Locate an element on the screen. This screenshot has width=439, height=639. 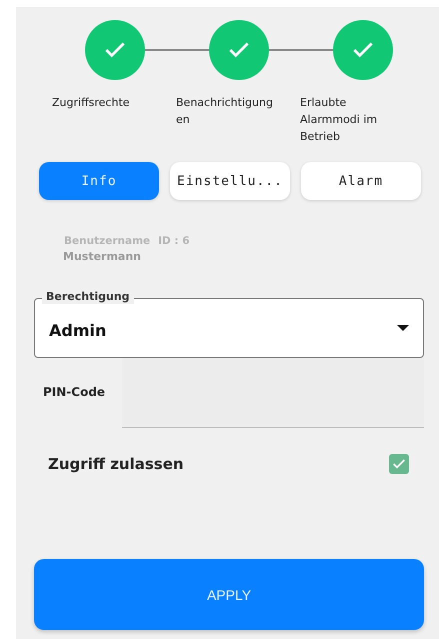
username-label: Benutzername is located at coordinates (107, 241).